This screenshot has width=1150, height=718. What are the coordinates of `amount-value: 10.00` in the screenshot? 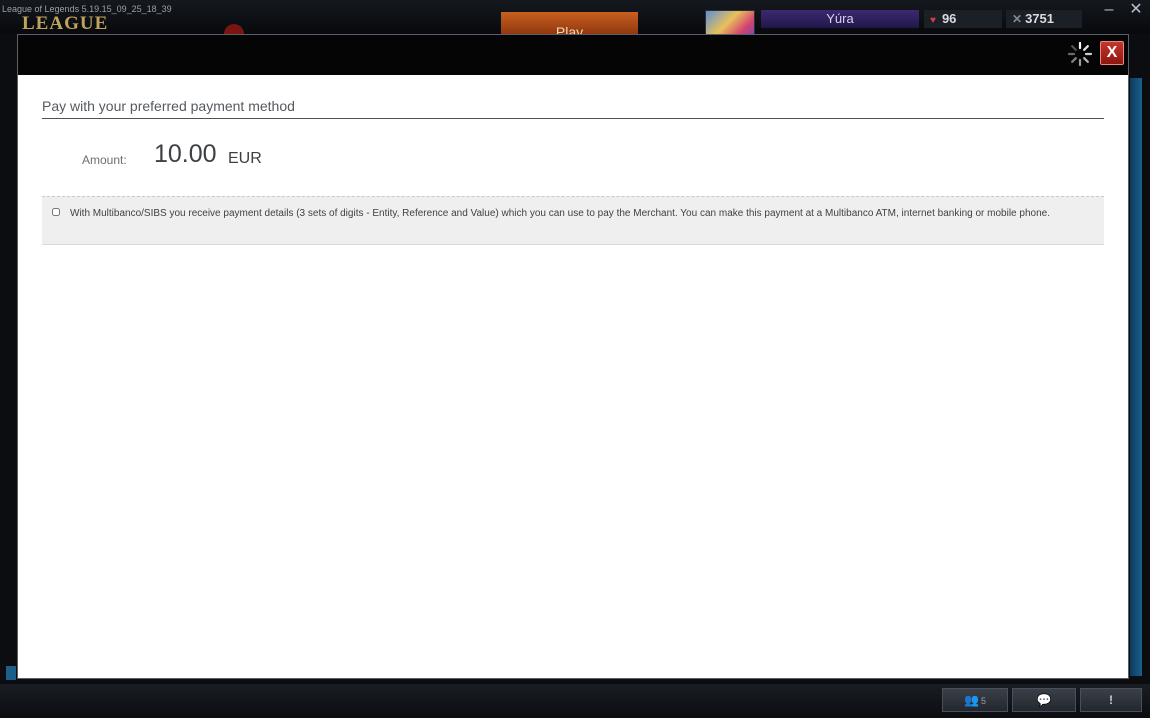 It's located at (185, 154).